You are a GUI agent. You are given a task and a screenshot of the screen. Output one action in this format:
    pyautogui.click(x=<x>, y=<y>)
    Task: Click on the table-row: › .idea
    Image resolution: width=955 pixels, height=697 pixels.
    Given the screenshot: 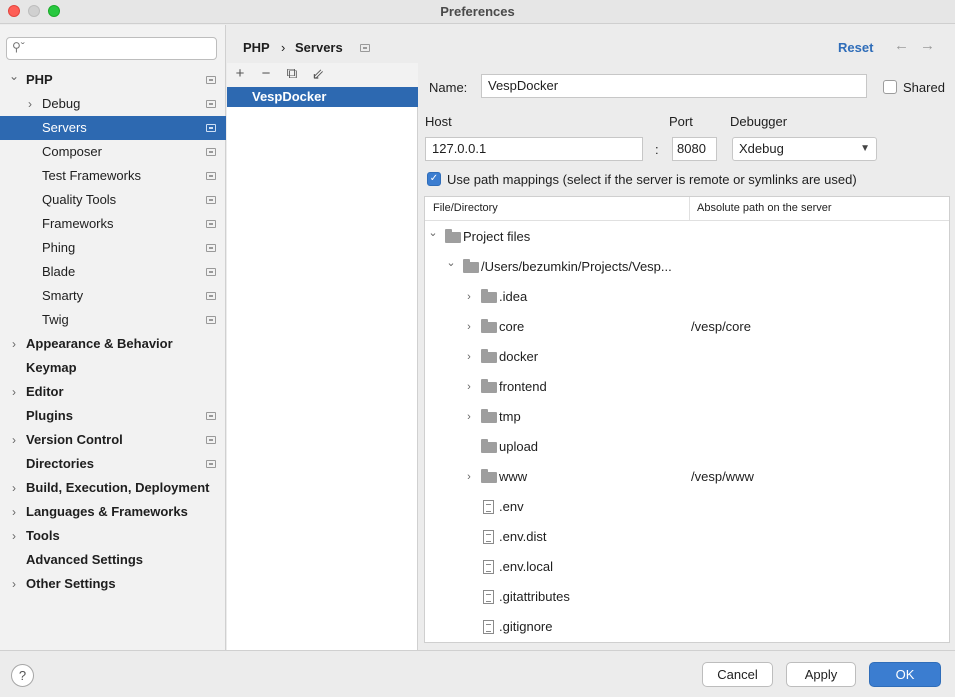 What is the action you would take?
    pyautogui.click(x=687, y=297)
    